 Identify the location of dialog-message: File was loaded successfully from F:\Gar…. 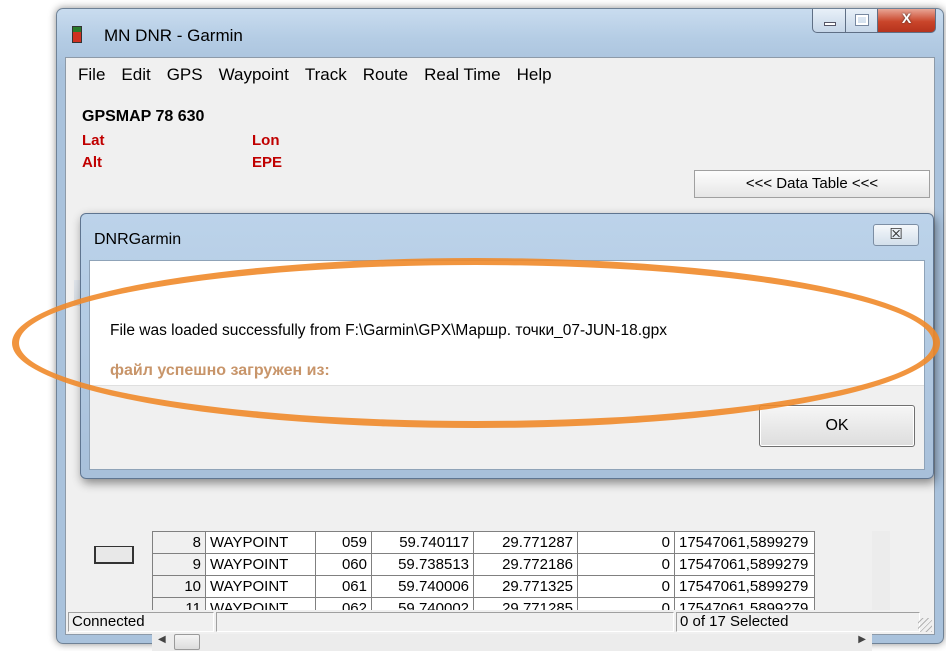
(388, 330).